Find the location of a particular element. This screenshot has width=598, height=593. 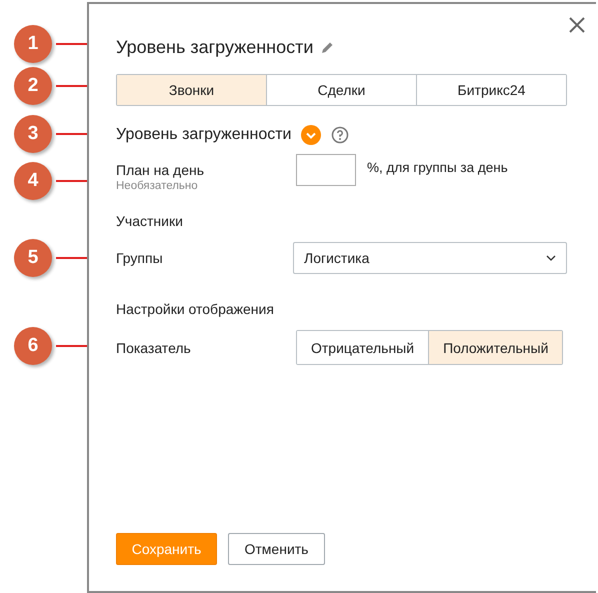

field-suffix: %, для группы за день is located at coordinates (437, 167).